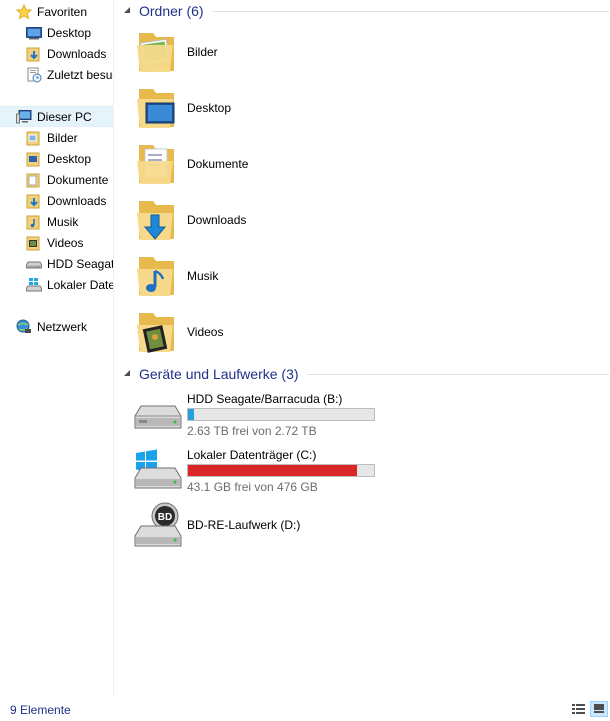 This screenshot has height=721, width=610. Describe the element at coordinates (69, 284) in the screenshot. I see `nav-item-drive-c: Lokaler Datenträger (C:)` at that location.